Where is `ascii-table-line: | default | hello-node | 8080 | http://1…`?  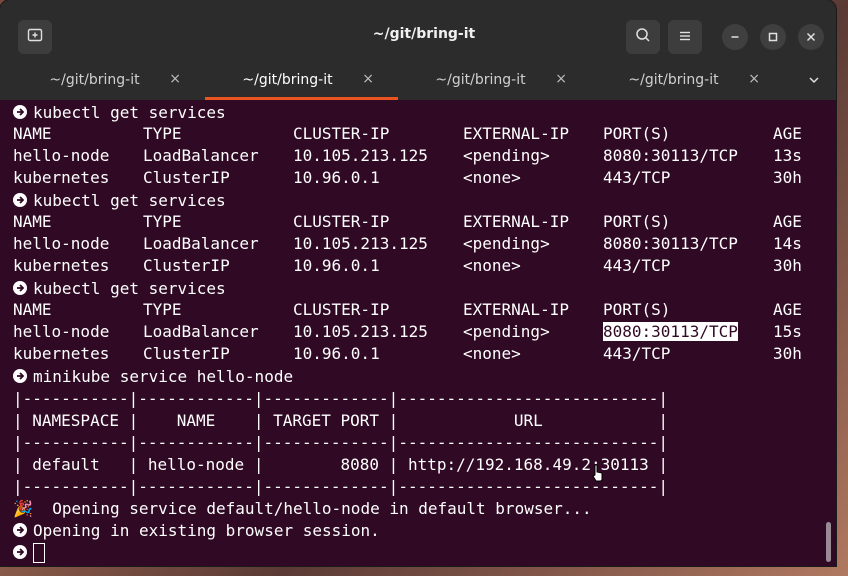 ascii-table-line: | default | hello-node | 8080 | http://1… is located at coordinates (341, 464).